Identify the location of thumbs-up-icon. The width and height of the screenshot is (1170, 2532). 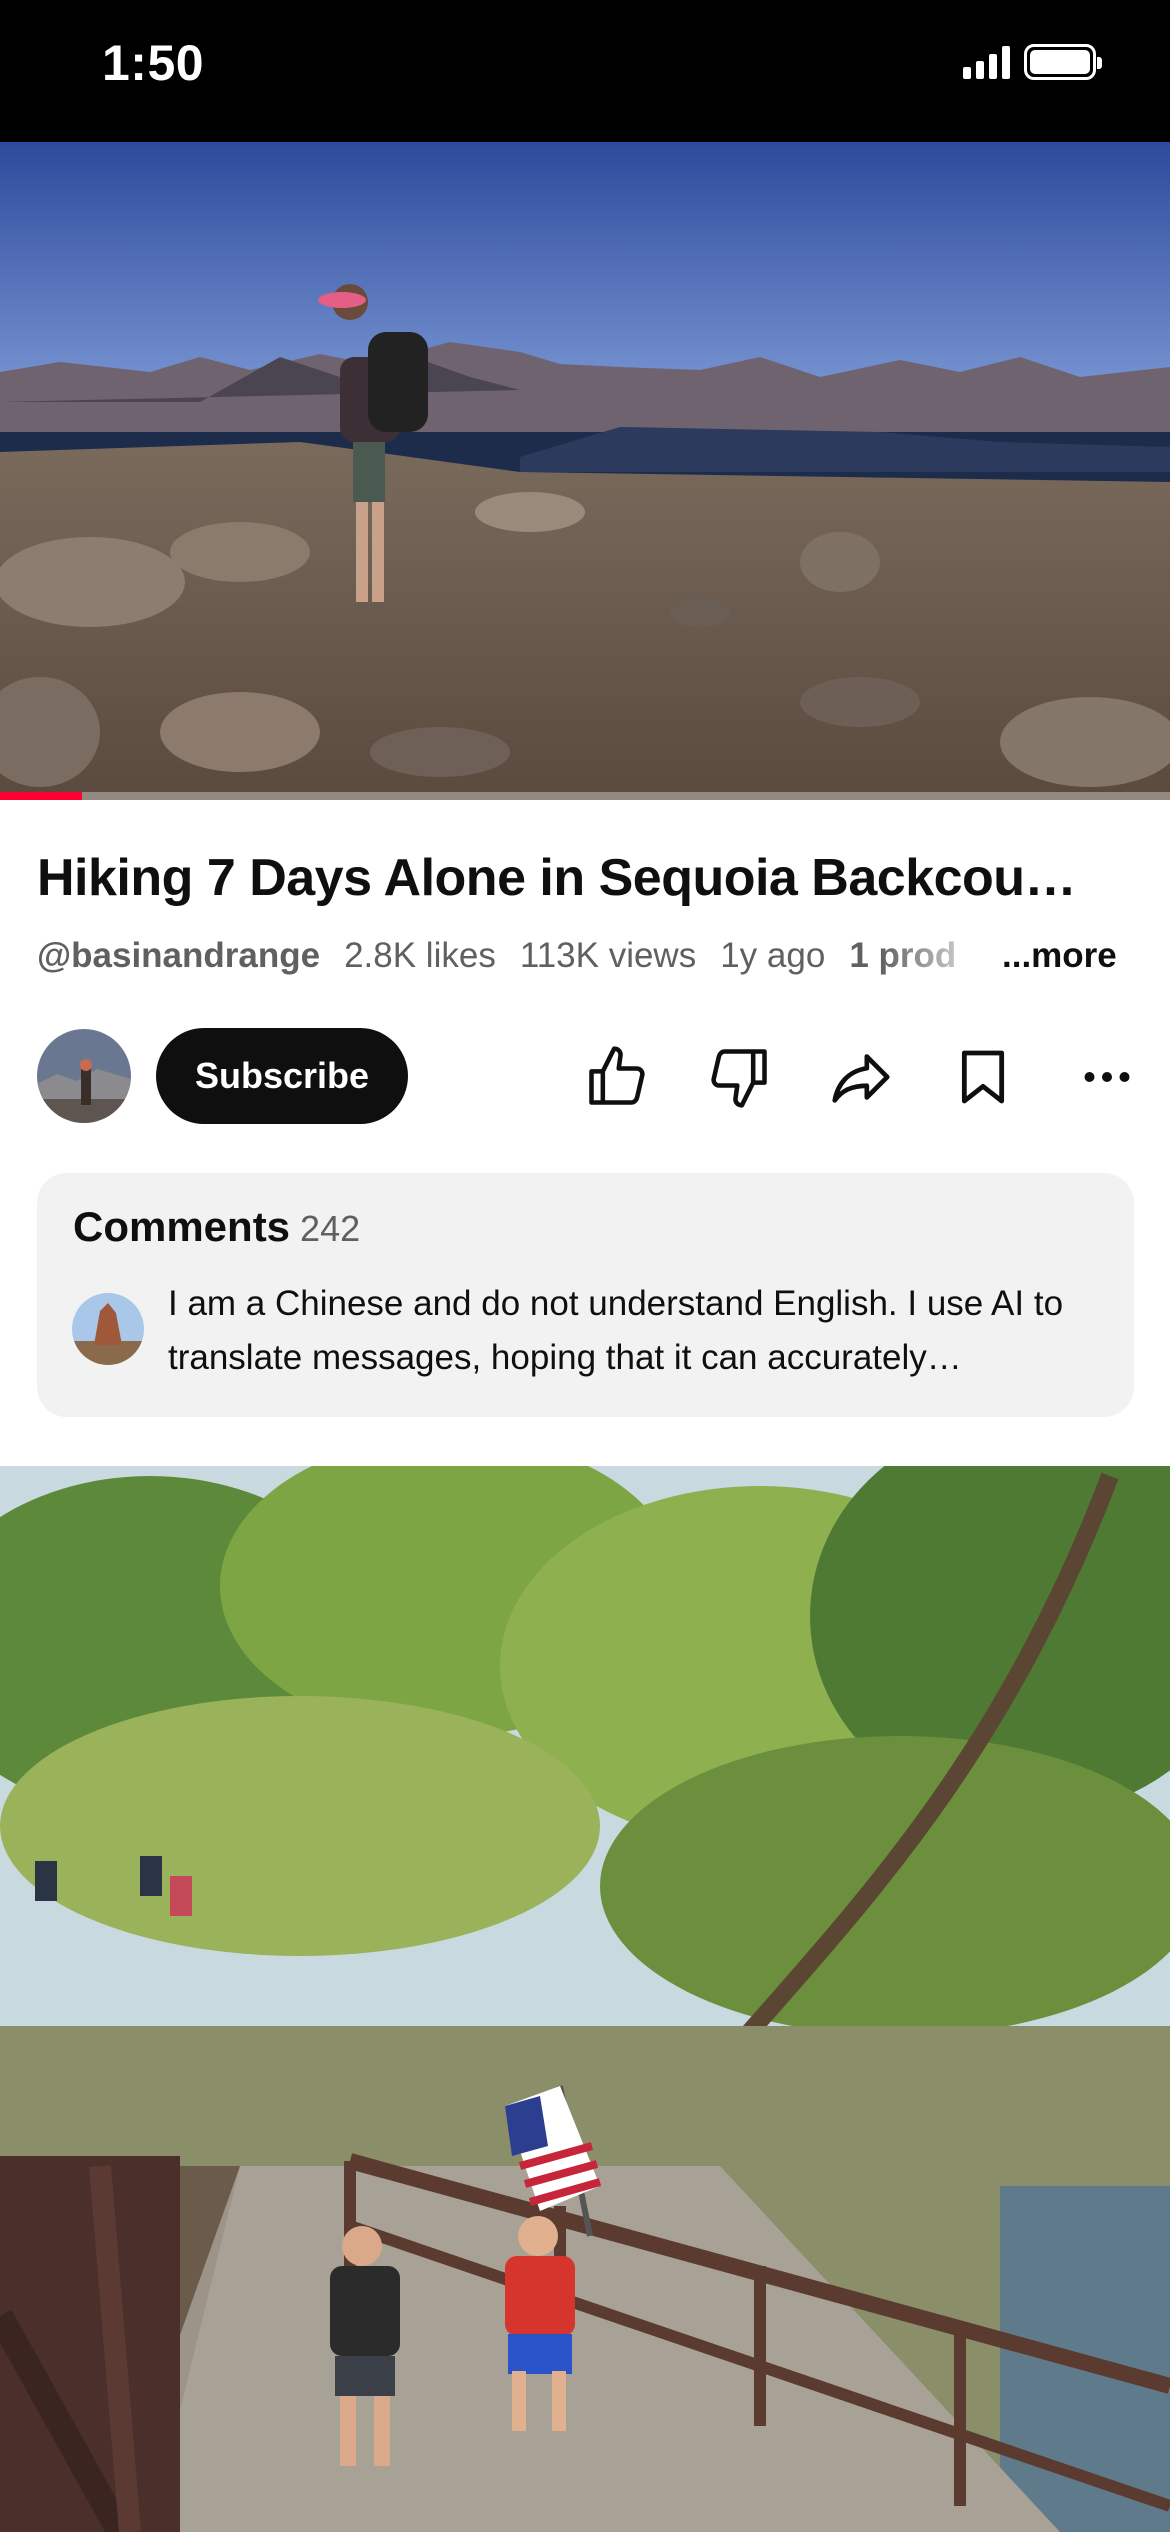
(617, 1075).